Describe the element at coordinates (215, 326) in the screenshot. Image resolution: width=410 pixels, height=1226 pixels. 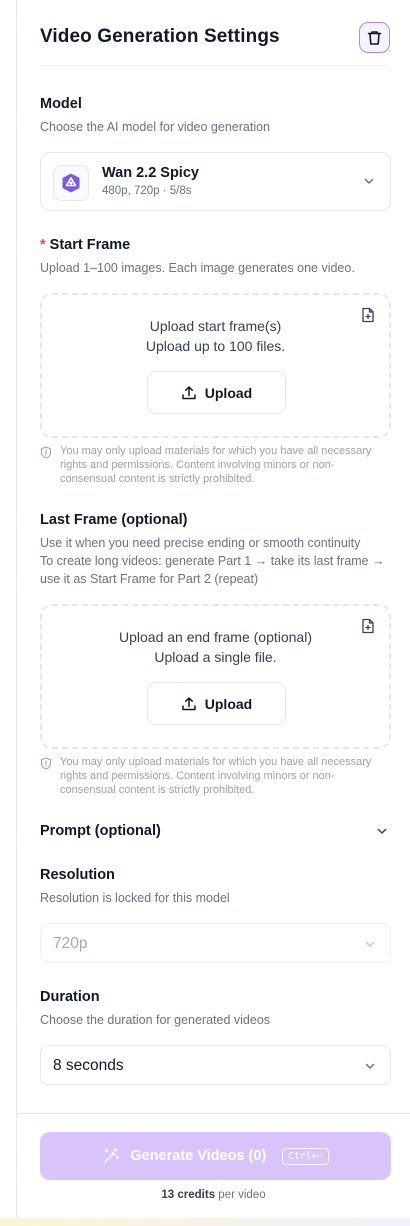
I see `dropzone-title: Upload start frame(s)` at that location.